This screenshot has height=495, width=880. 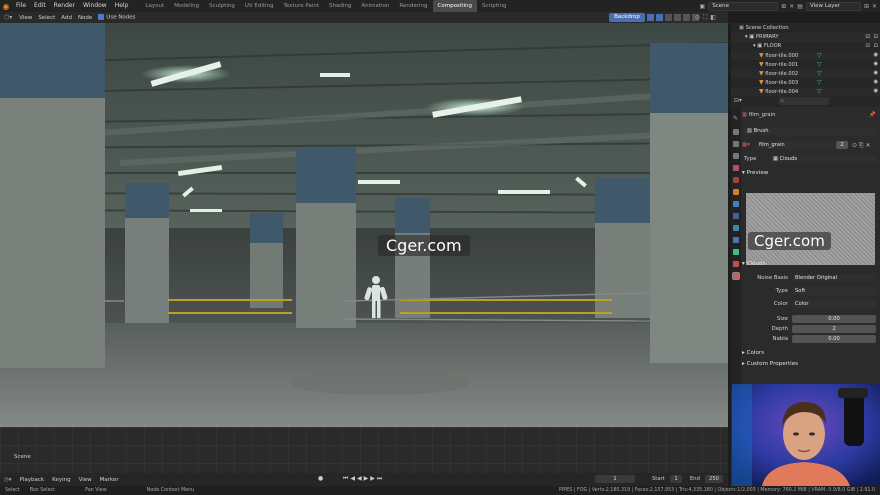 I want to click on outliner-row: ▼ floor-tile.004 ▽ ◉, so click(x=805, y=91).